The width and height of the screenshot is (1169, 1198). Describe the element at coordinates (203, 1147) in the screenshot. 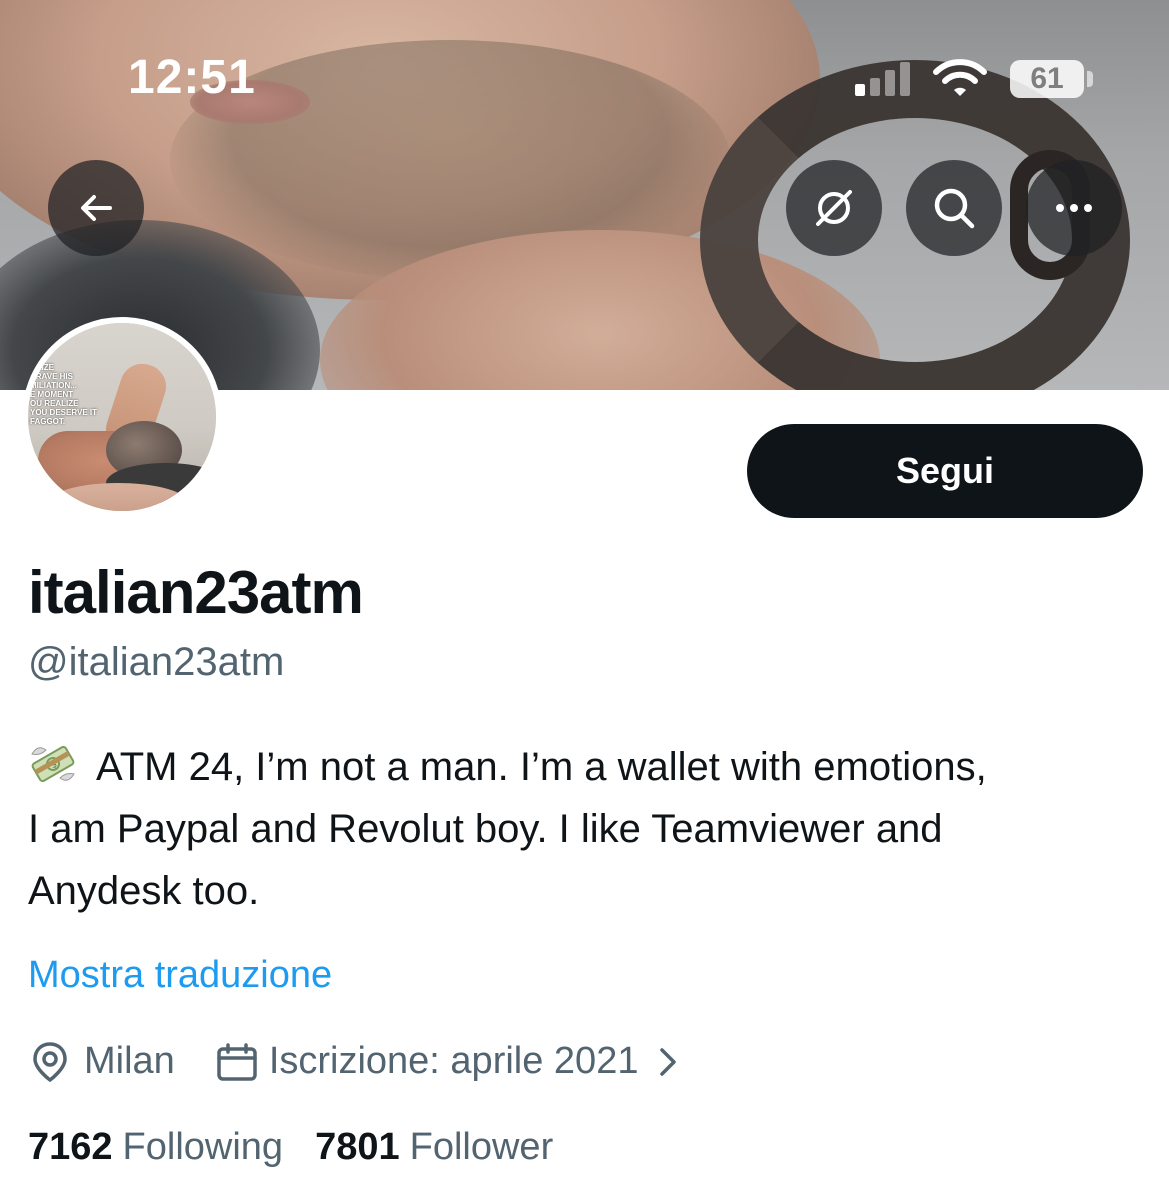

I see `following-label: Following` at that location.